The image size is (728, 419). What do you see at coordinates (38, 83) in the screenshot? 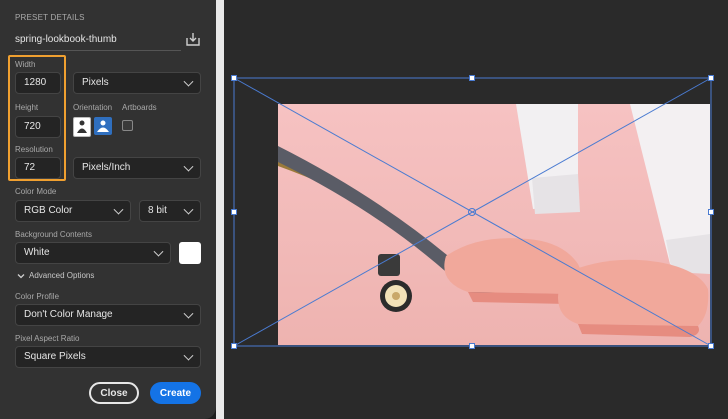
I see `width-input: 1280` at bounding box center [38, 83].